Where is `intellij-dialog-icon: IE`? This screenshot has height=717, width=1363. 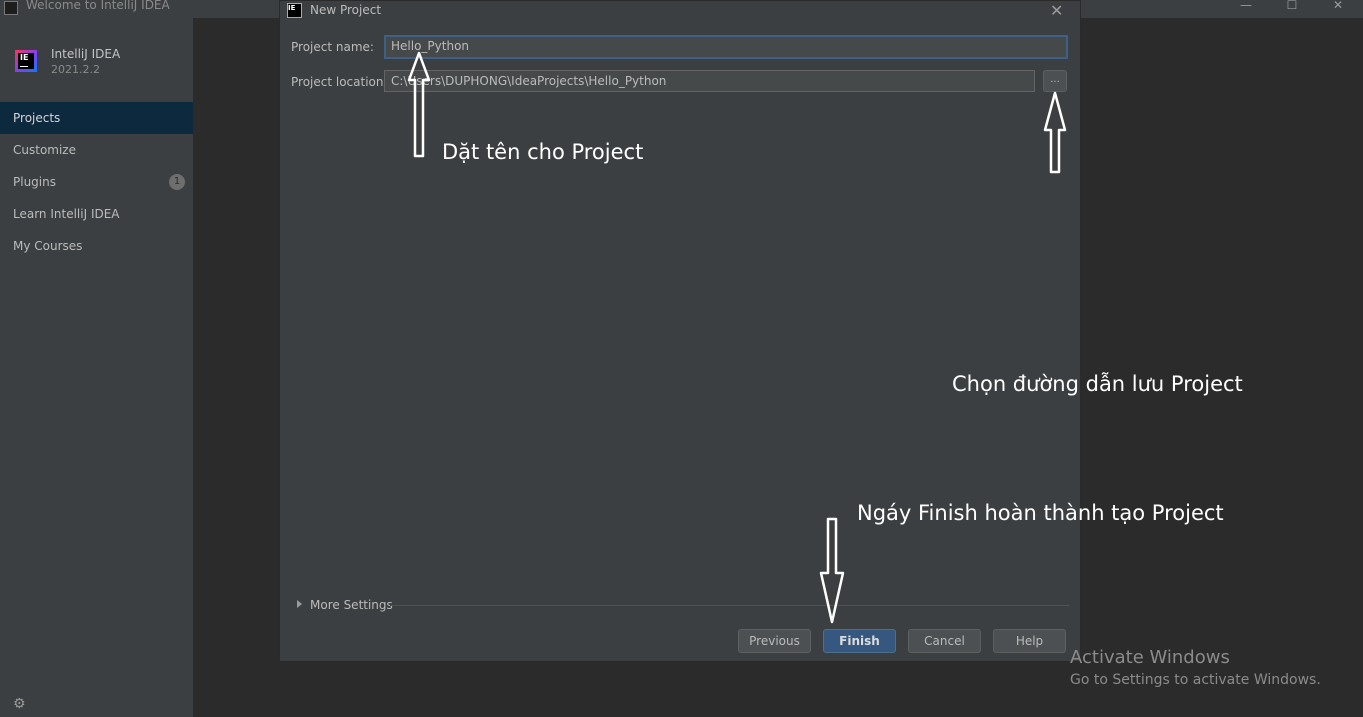 intellij-dialog-icon: IE is located at coordinates (294, 10).